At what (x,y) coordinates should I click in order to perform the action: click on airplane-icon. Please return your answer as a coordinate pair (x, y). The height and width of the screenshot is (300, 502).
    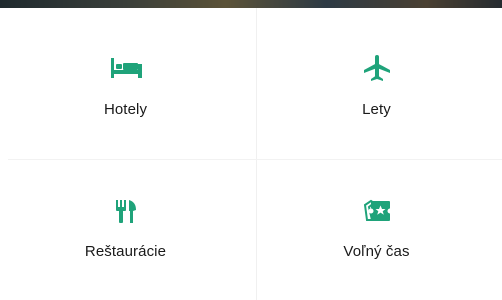
    Looking at the image, I should click on (377, 68).